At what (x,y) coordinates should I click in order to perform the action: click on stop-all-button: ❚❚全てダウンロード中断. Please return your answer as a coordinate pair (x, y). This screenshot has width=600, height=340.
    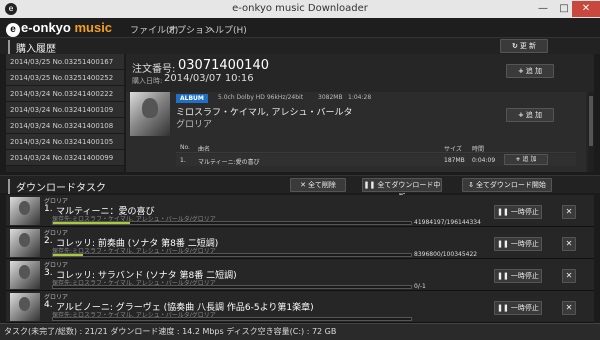
    Looking at the image, I should click on (402, 189).